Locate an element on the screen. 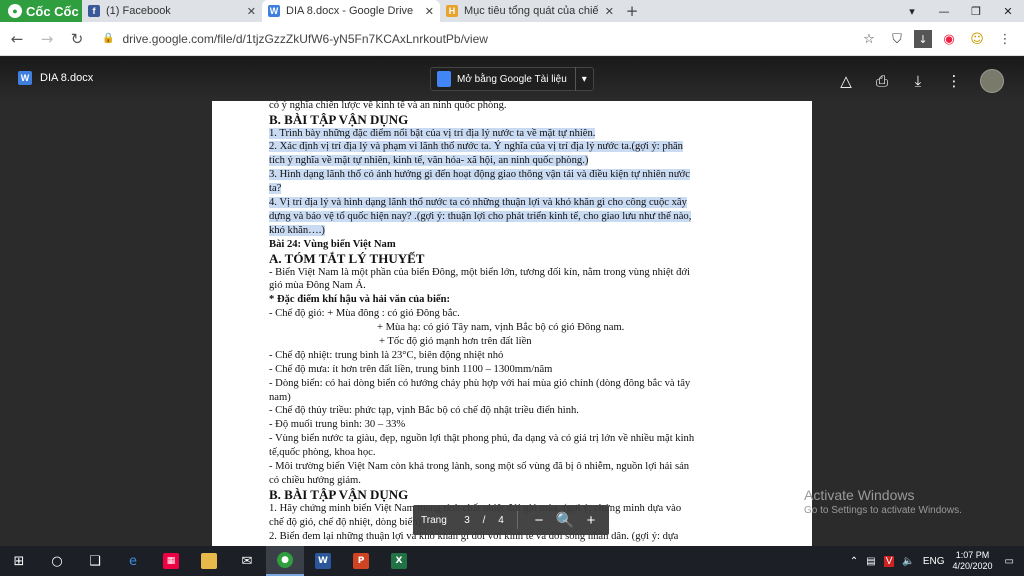  document-line: khó khăn….) is located at coordinates (514, 231).